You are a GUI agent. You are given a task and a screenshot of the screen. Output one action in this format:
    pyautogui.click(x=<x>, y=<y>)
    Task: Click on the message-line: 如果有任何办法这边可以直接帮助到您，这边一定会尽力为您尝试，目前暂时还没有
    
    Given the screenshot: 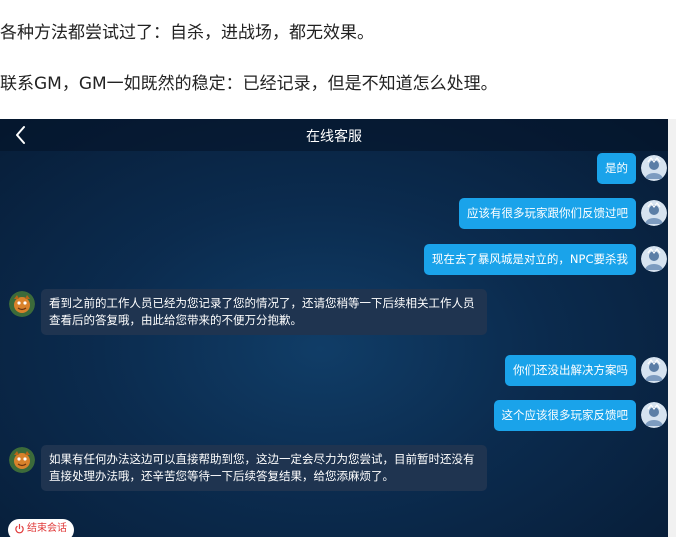 What is the action you would take?
    pyautogui.click(x=262, y=459)
    